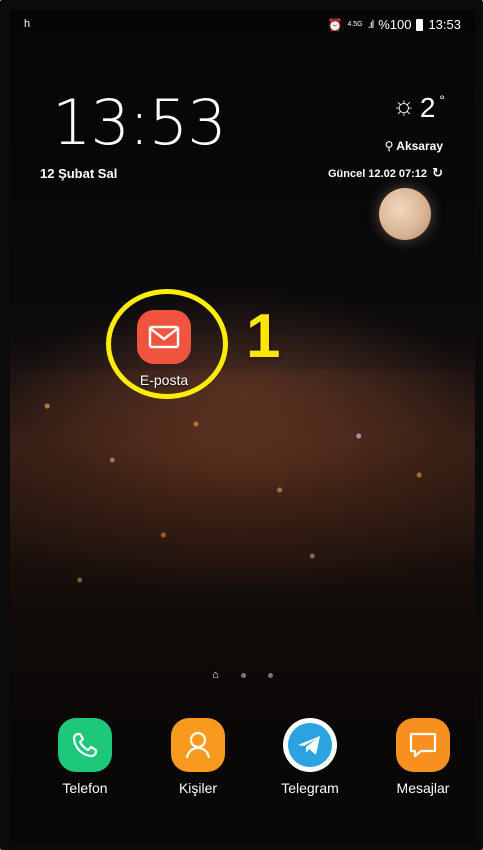 Image resolution: width=483 pixels, height=850 pixels. What do you see at coordinates (418, 108) in the screenshot?
I see `weather-temperature-group: ☼ 2 °` at bounding box center [418, 108].